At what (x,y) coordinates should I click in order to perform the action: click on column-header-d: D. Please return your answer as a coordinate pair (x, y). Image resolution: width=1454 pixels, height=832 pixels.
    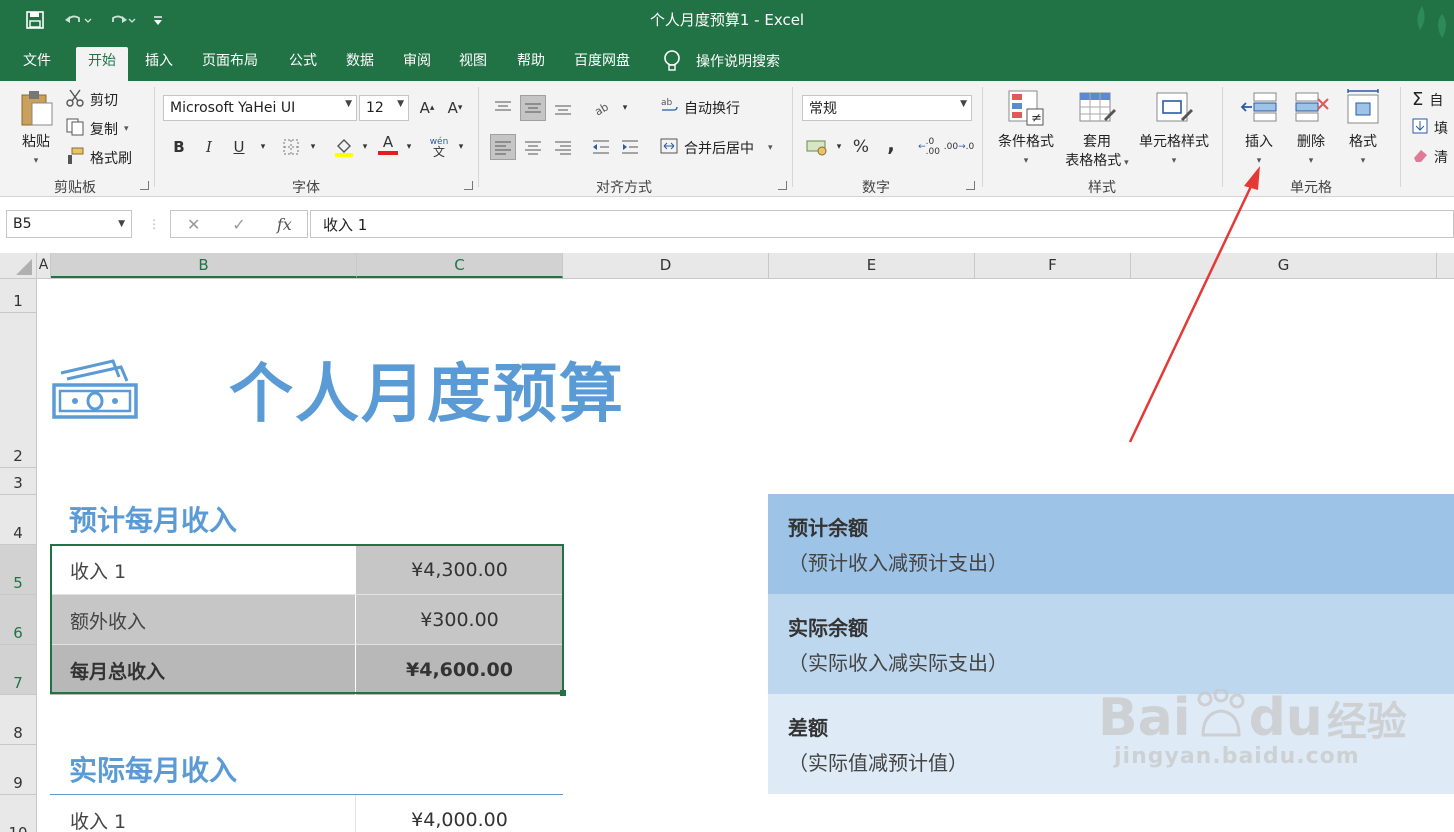
    Looking at the image, I should click on (666, 265).